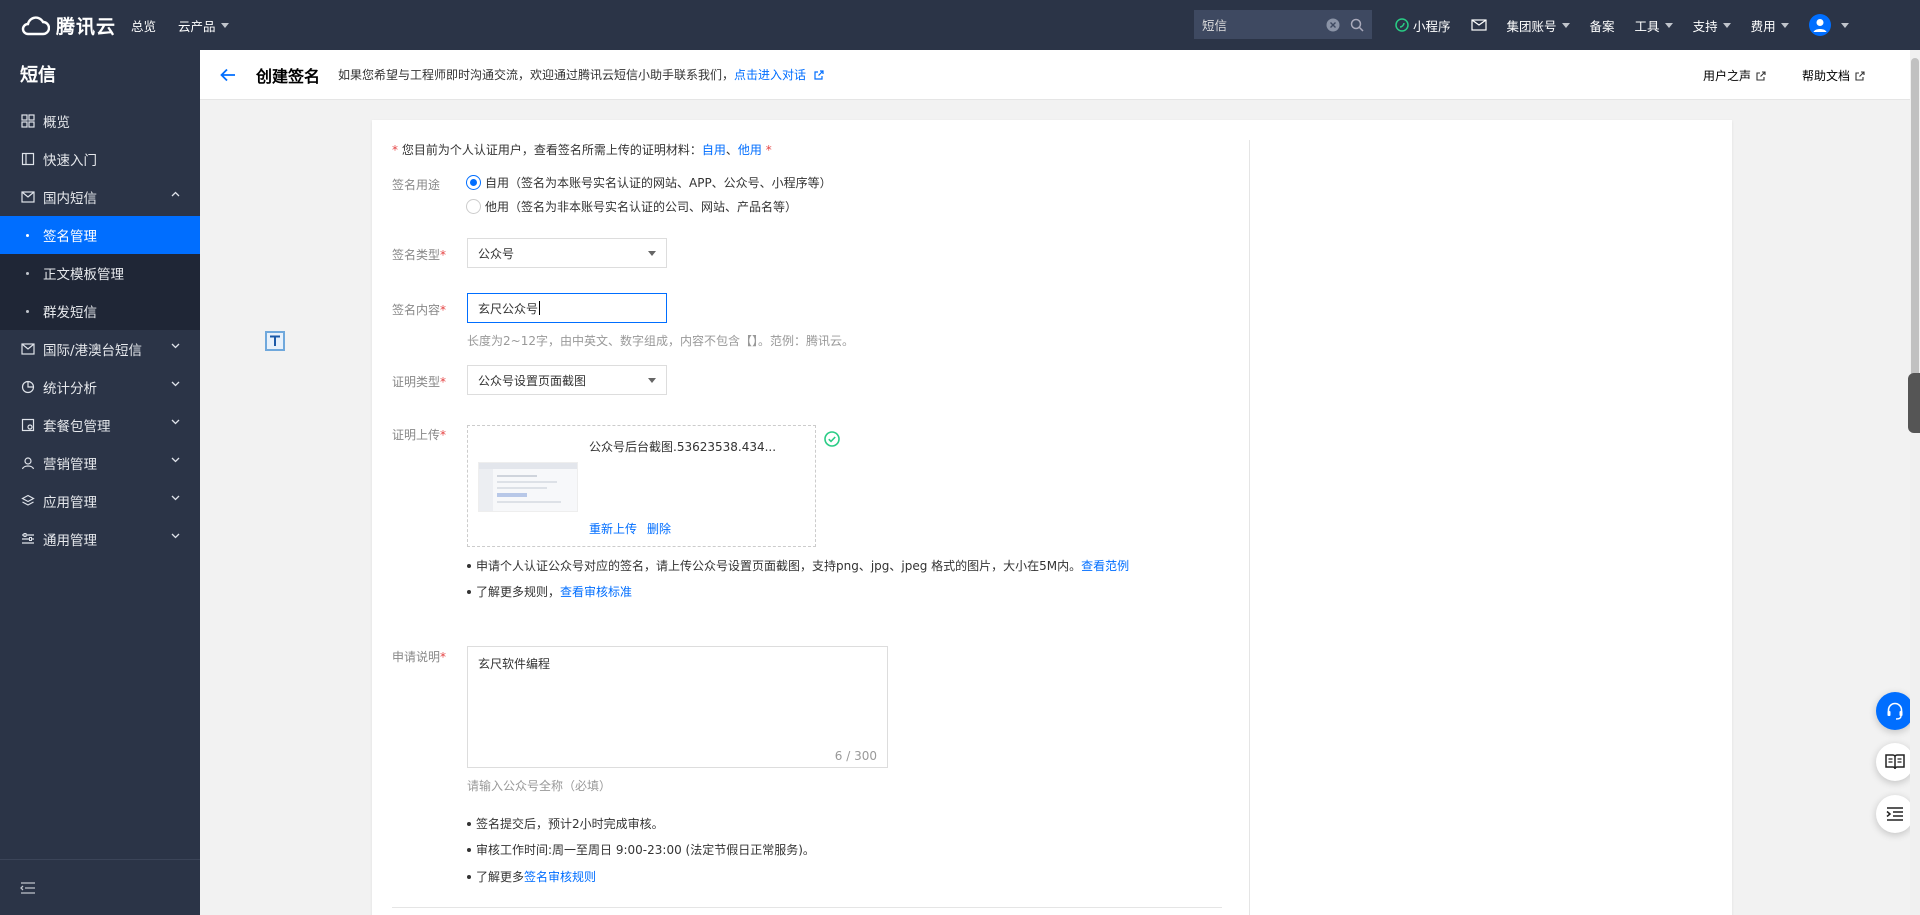 Image resolution: width=1920 pixels, height=915 pixels. I want to click on nav-group-account-label: 集团账号, so click(1531, 26).